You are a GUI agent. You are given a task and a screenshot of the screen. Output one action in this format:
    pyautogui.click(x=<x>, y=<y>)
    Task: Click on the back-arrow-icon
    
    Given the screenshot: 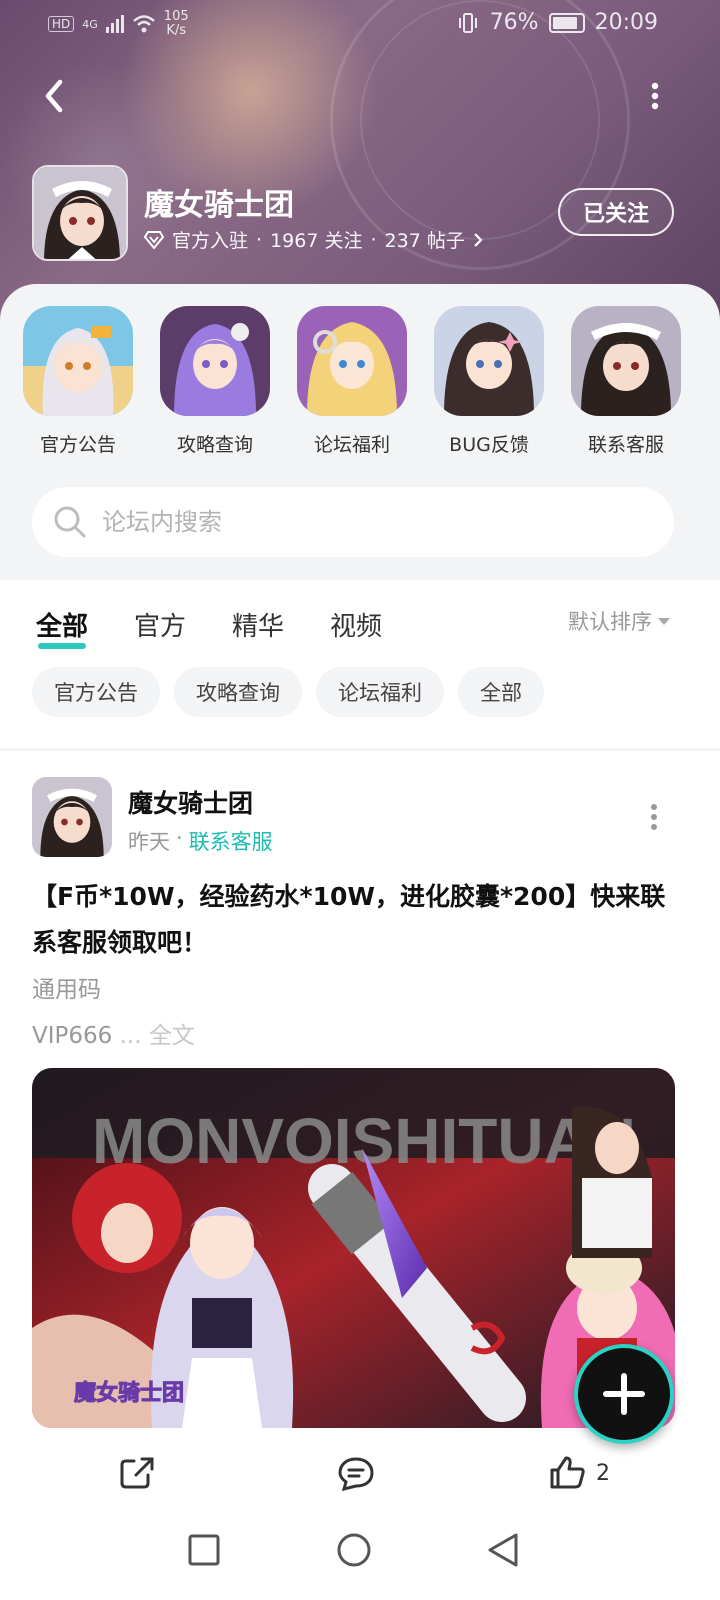 What is the action you would take?
    pyautogui.click(x=56, y=96)
    